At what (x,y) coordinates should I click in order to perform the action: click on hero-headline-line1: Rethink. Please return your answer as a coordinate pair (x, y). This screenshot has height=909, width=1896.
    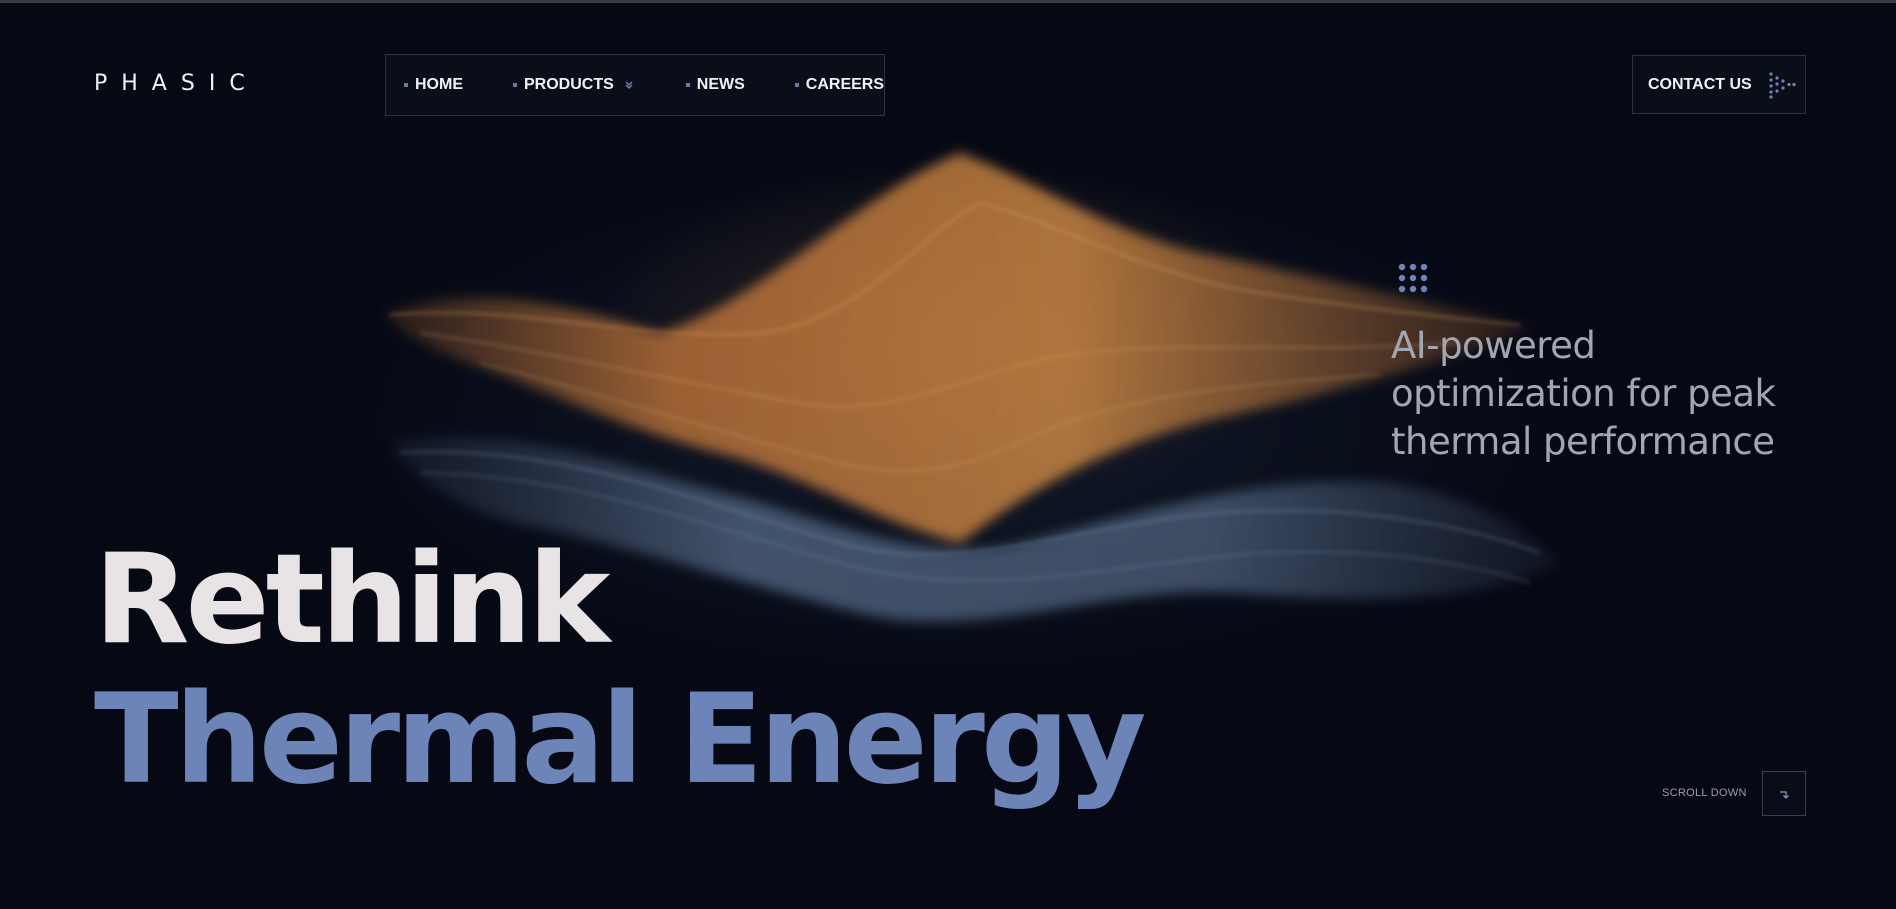
    Looking at the image, I should click on (352, 600).